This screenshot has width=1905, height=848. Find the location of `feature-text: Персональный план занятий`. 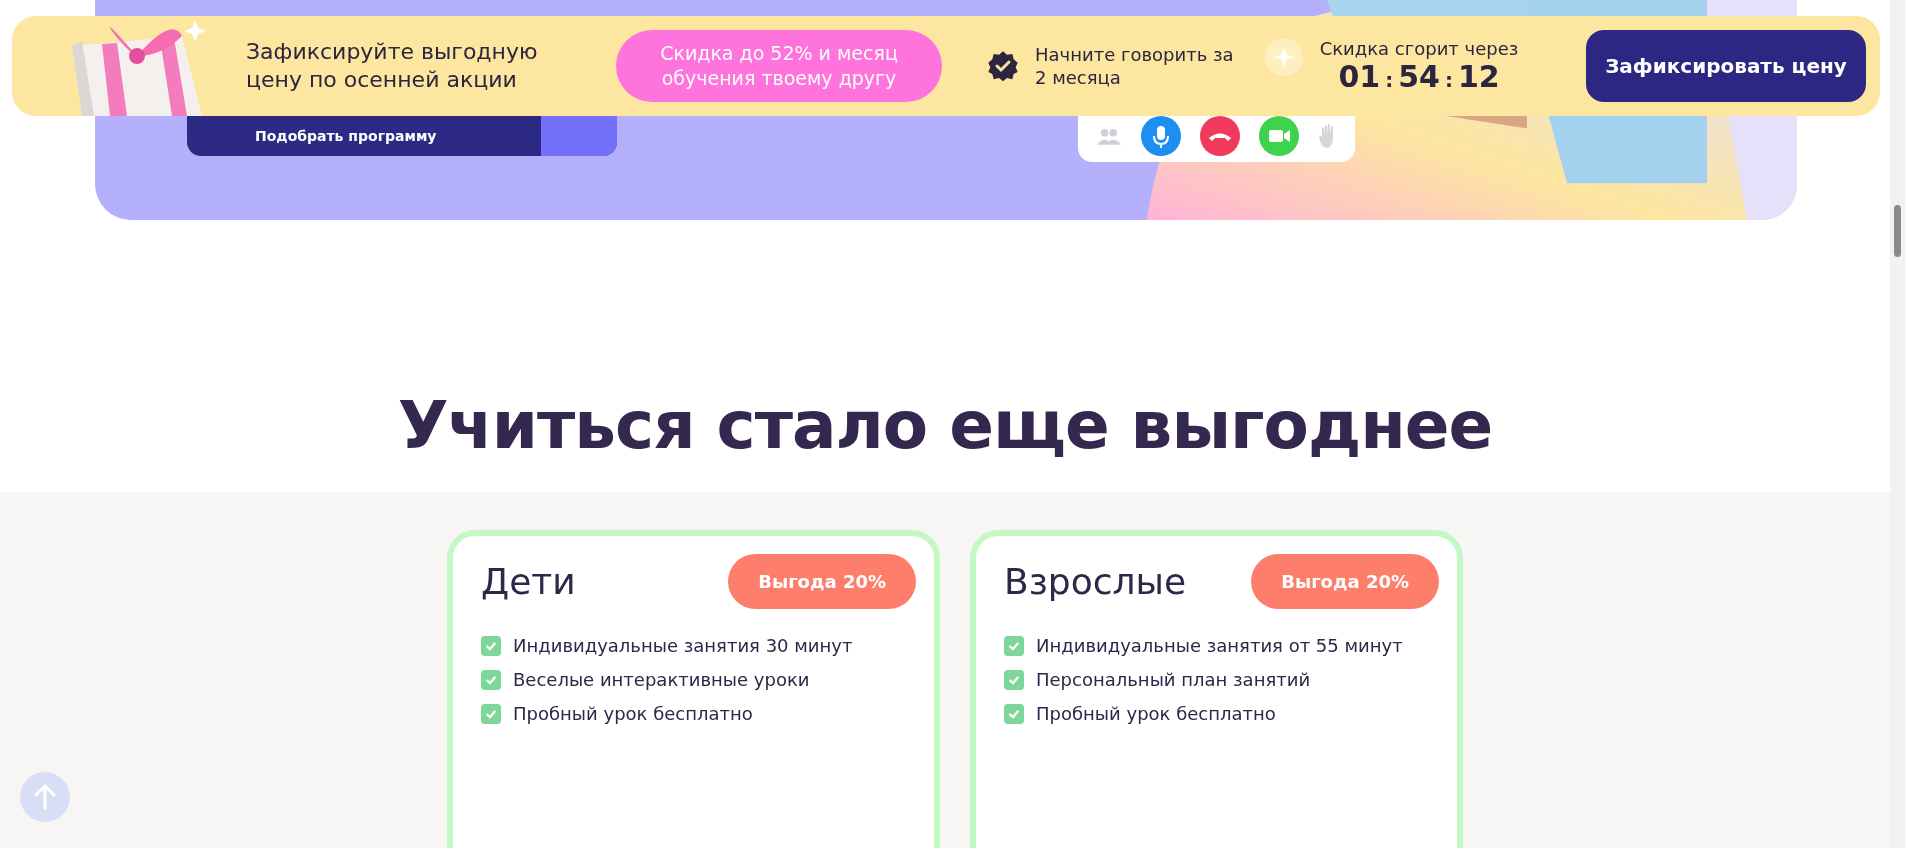

feature-text: Персональный план занятий is located at coordinates (1173, 679).